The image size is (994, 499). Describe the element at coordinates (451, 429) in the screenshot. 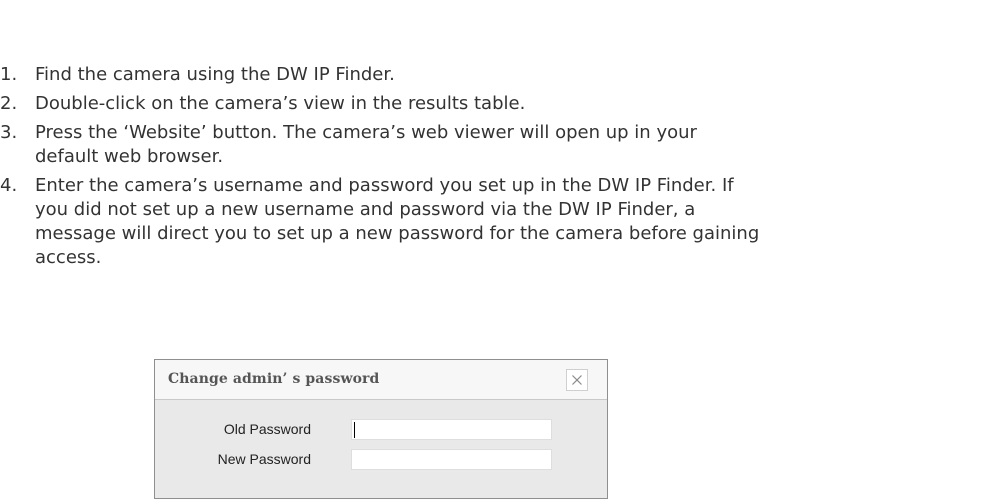

I see `old-password-input` at that location.